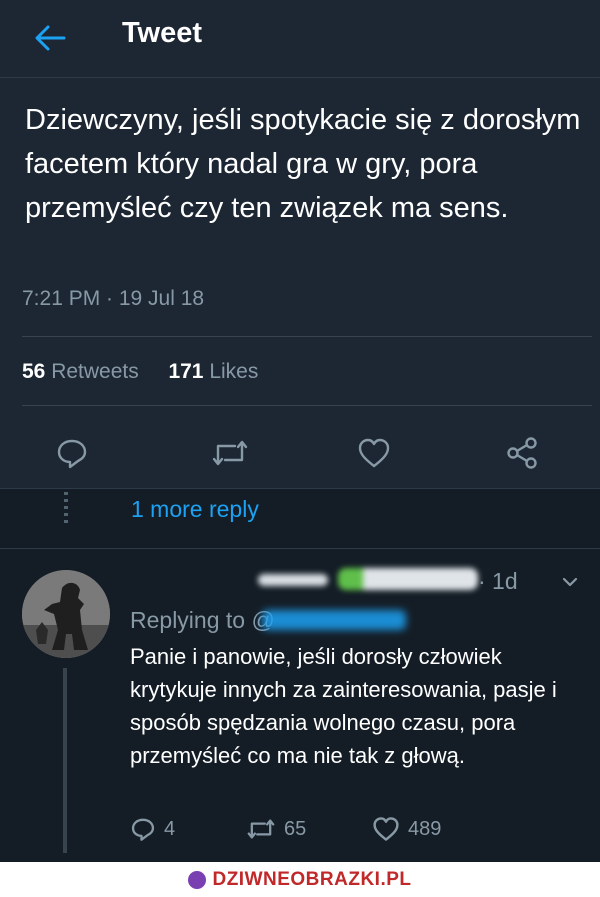  I want to click on avatar, so click(66, 614).